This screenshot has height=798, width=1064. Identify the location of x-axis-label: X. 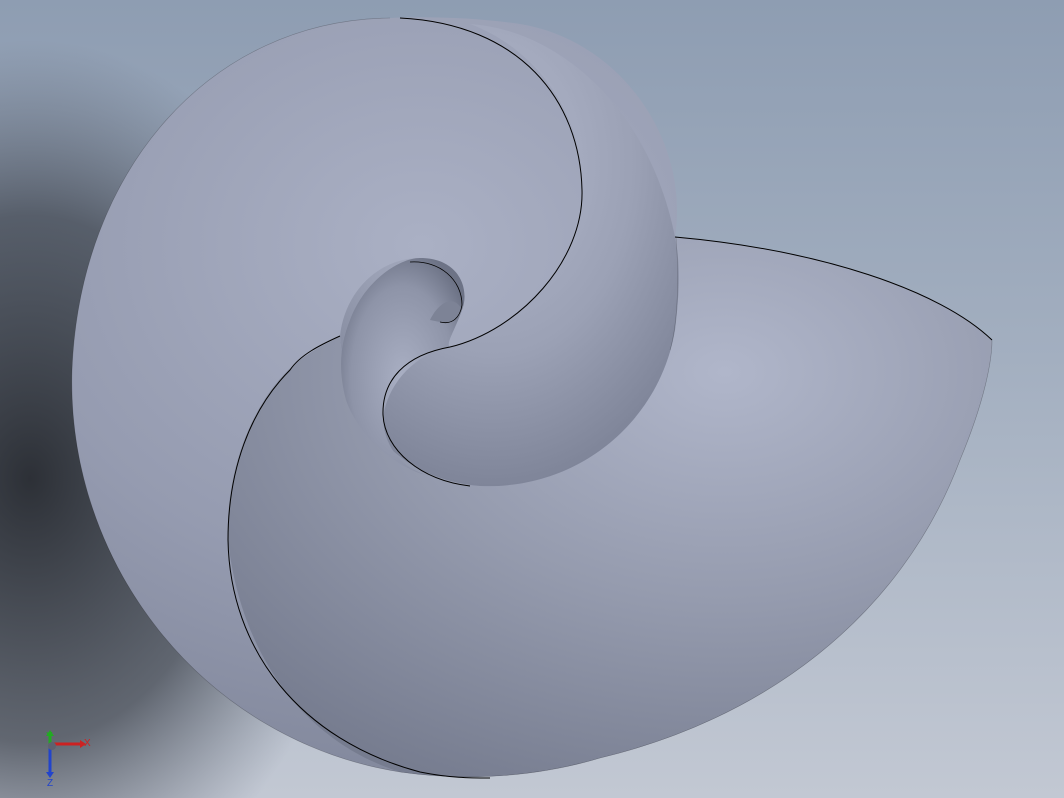
(87, 743).